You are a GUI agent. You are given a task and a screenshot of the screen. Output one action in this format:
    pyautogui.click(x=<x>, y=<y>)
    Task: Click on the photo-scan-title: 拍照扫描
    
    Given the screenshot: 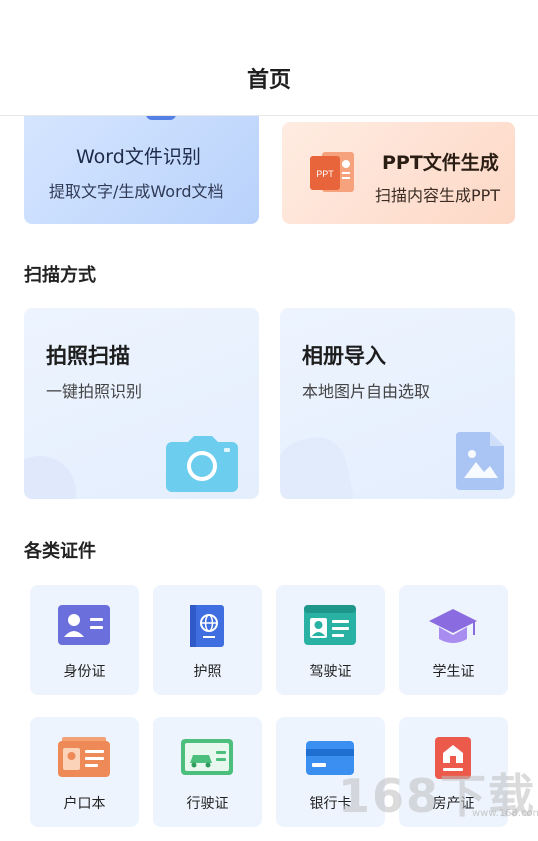 What is the action you would take?
    pyautogui.click(x=88, y=356)
    